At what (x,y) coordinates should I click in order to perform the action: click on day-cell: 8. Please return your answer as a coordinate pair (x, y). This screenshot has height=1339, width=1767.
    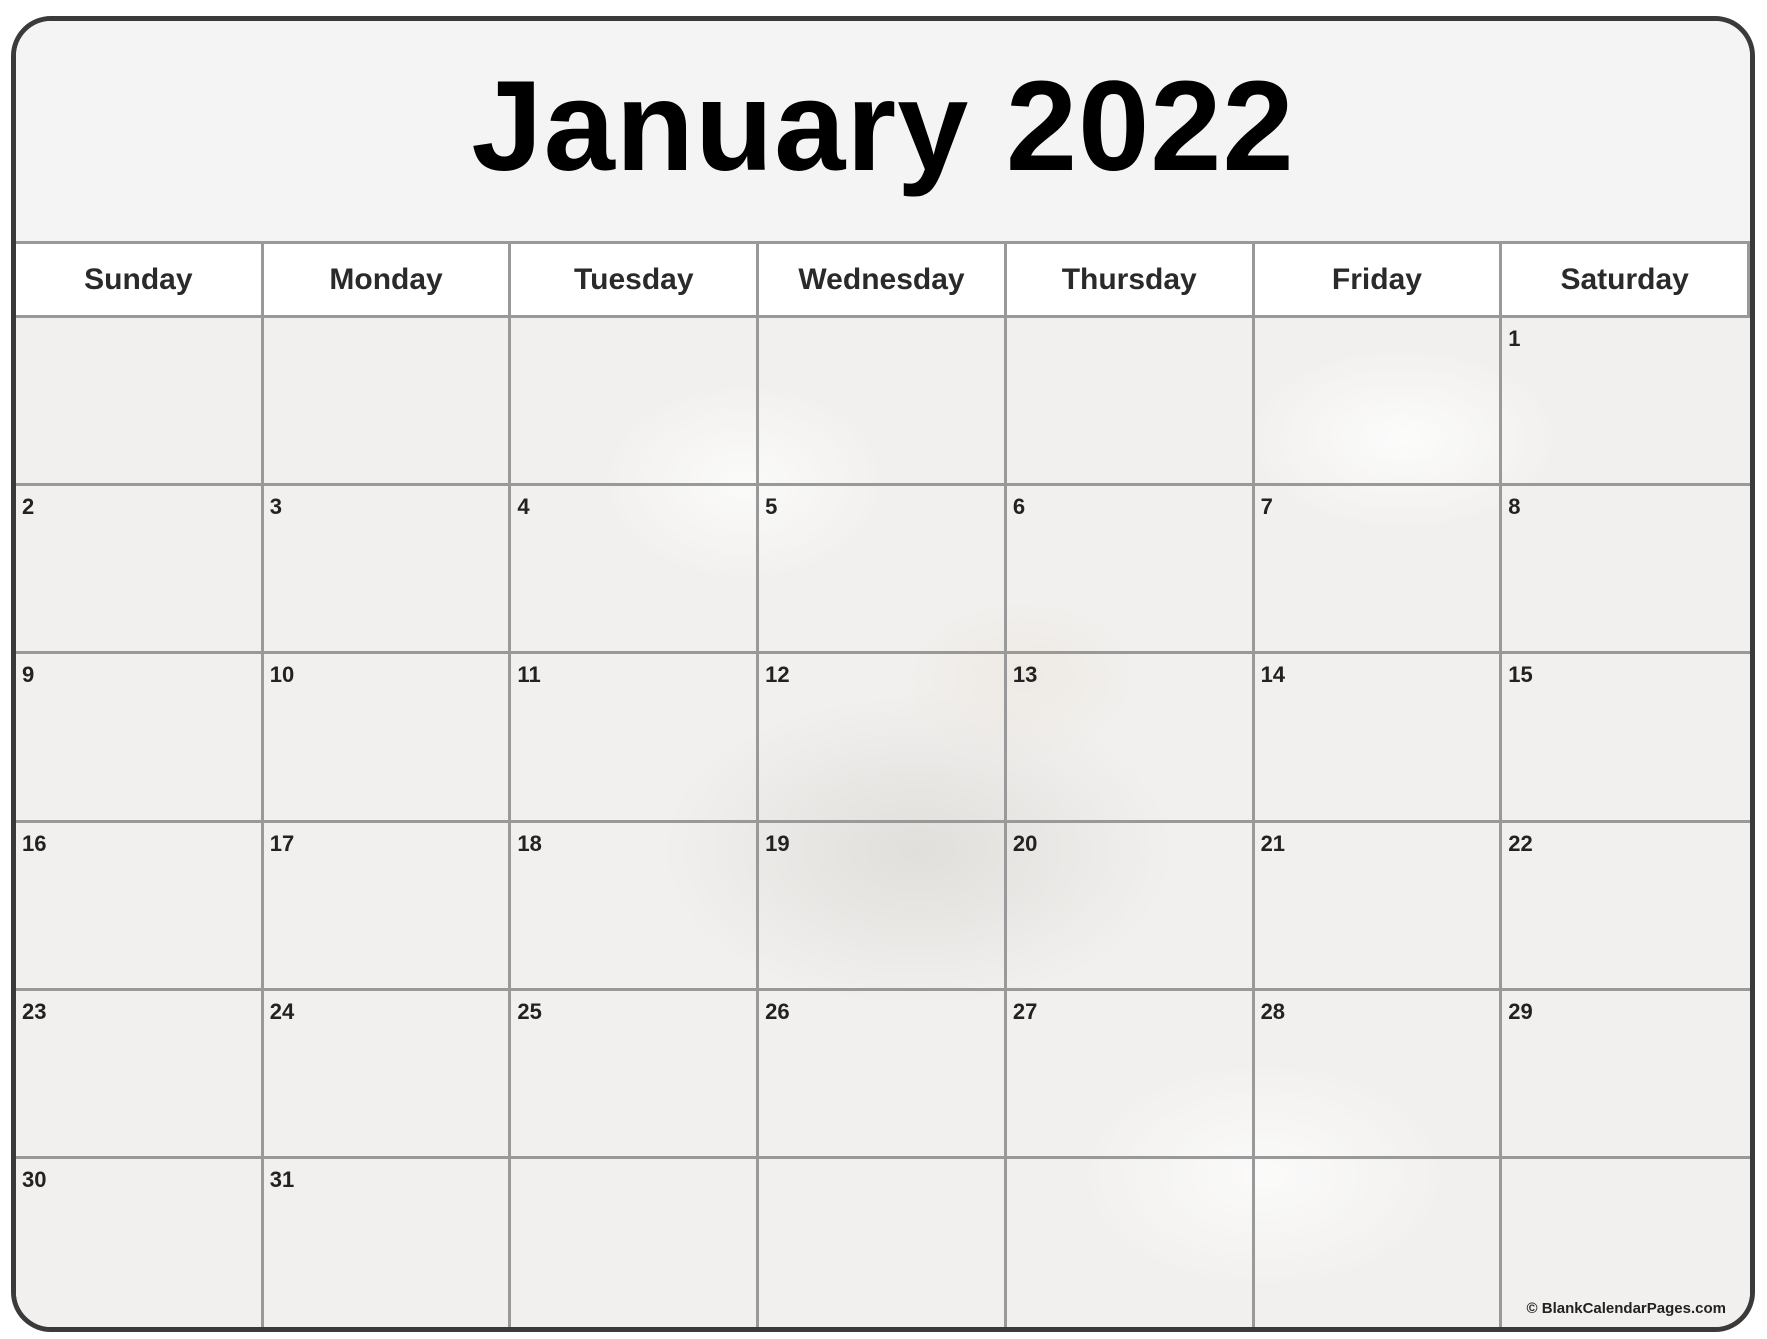
    Looking at the image, I should click on (1626, 570).